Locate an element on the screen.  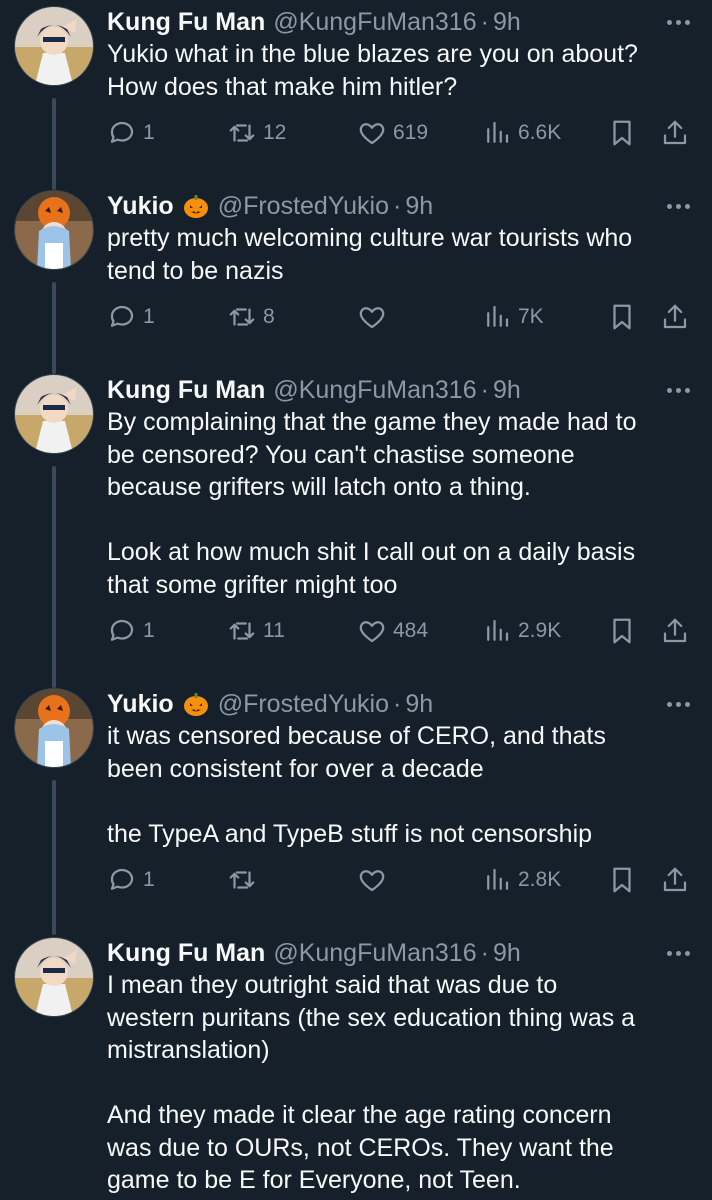
retweet-button: 11 is located at coordinates (256, 631).